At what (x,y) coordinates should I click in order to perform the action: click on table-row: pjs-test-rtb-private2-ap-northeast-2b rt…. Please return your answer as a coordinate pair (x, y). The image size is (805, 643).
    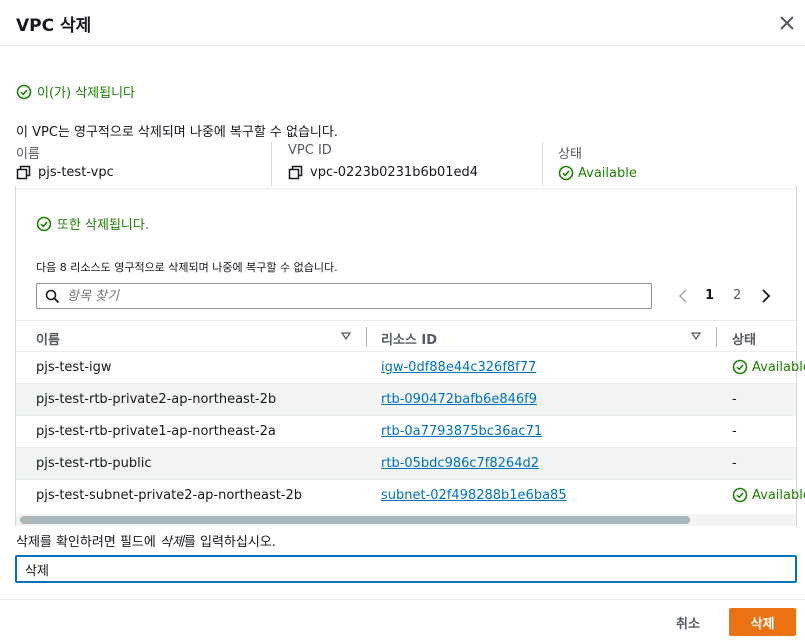
    Looking at the image, I should click on (406, 400).